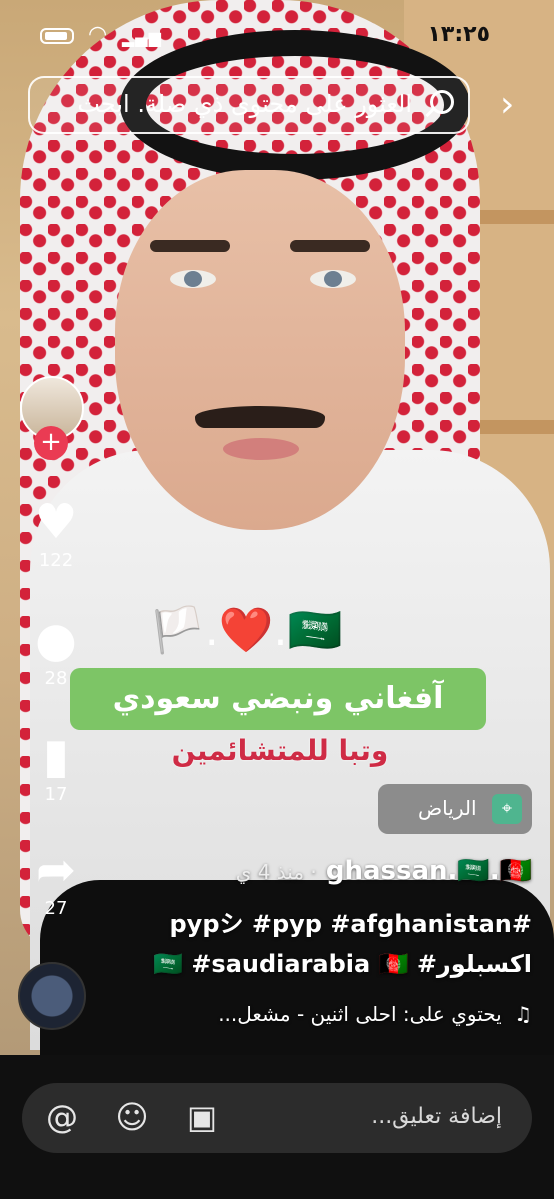 This screenshot has width=554, height=1199. I want to click on save-count: 17, so click(56, 794).